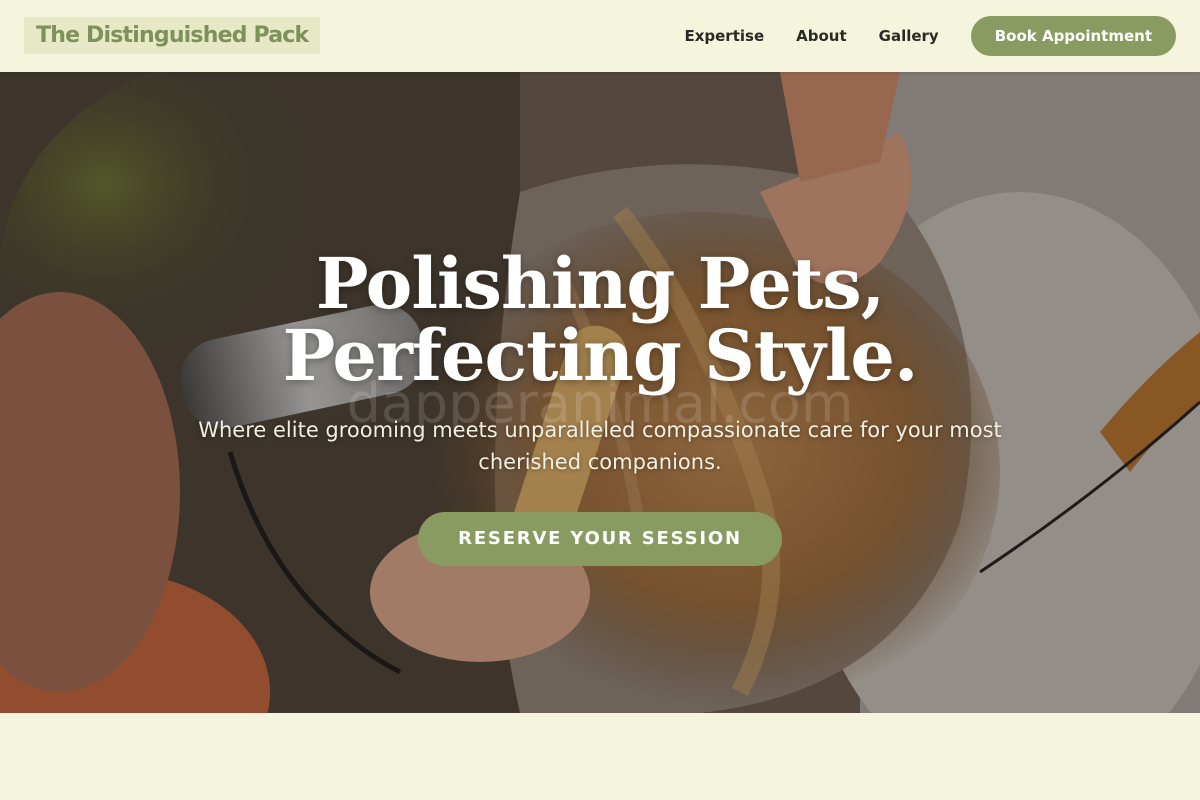  I want to click on nav-link-about: About, so click(821, 36).